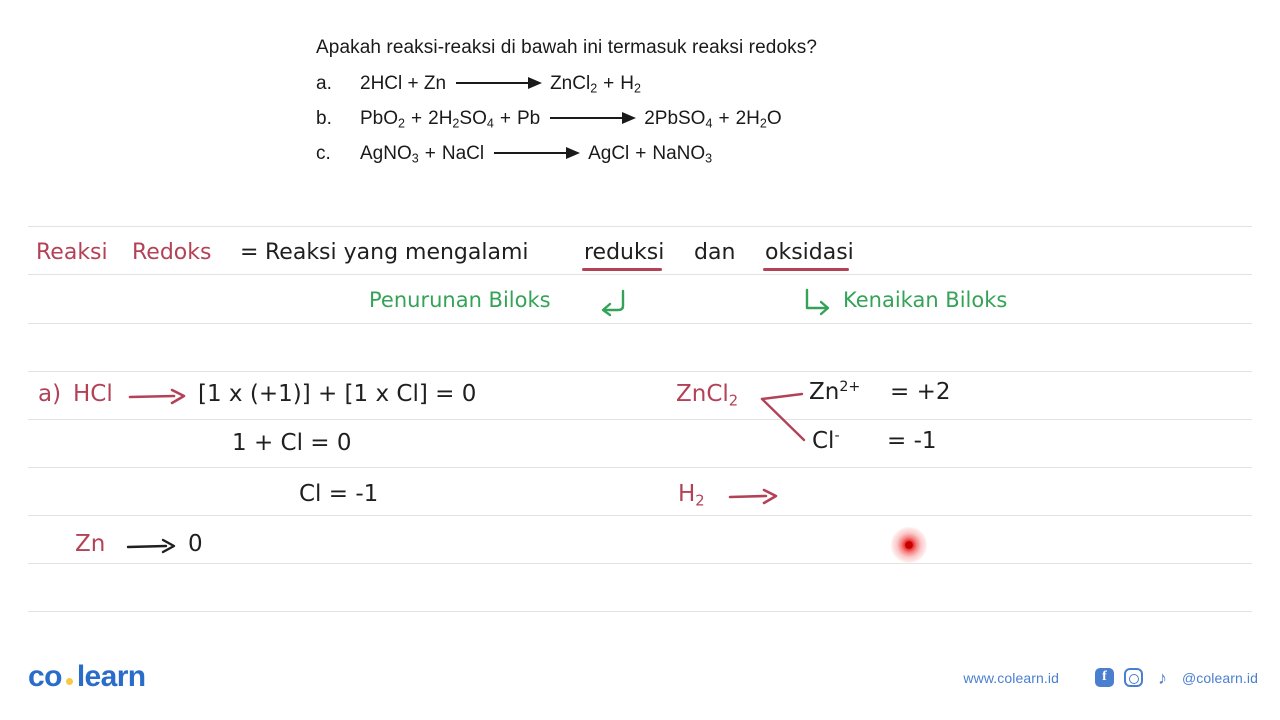 The height and width of the screenshot is (720, 1280). Describe the element at coordinates (783, 417) in the screenshot. I see `hw-branch-bracket-icon` at that location.